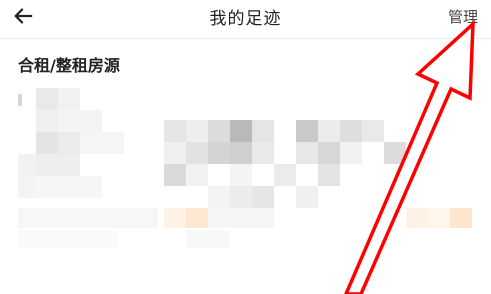 This screenshot has height=294, width=491. I want to click on page-title: 我的足迹, so click(245, 19).